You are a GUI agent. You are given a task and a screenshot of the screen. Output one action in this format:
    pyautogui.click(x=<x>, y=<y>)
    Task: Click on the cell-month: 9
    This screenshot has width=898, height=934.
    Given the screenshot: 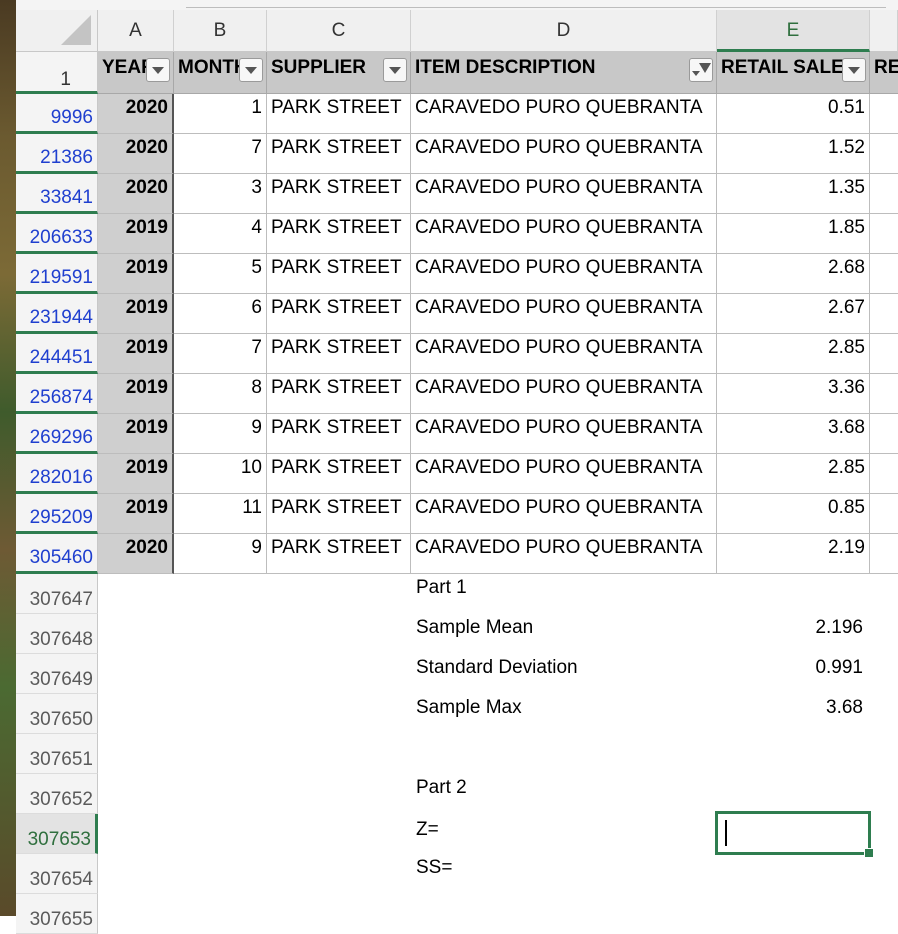 What is the action you would take?
    pyautogui.click(x=220, y=554)
    